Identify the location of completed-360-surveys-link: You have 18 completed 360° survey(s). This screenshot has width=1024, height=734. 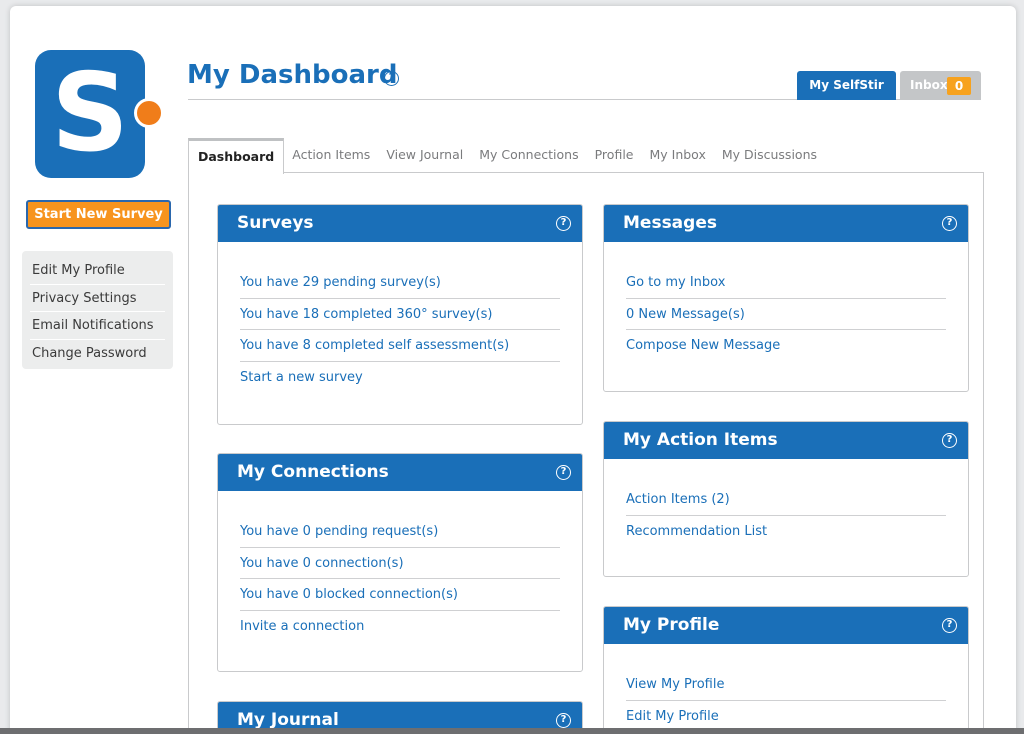
(400, 314).